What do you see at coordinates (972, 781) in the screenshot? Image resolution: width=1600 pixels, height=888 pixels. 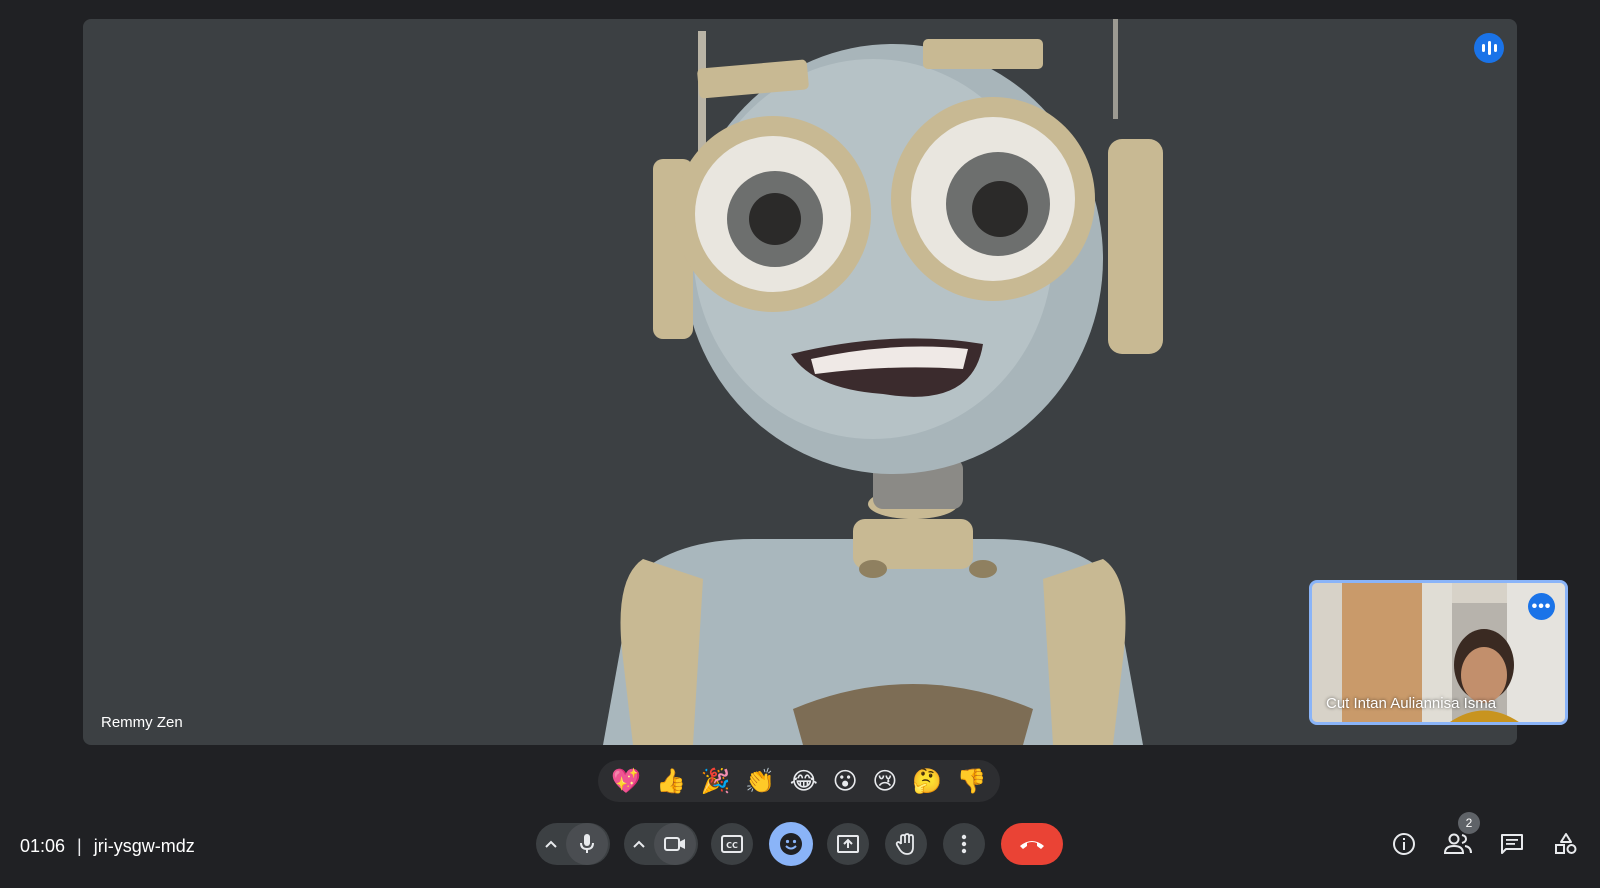 I see `reaction-thumbs-down: 👎` at bounding box center [972, 781].